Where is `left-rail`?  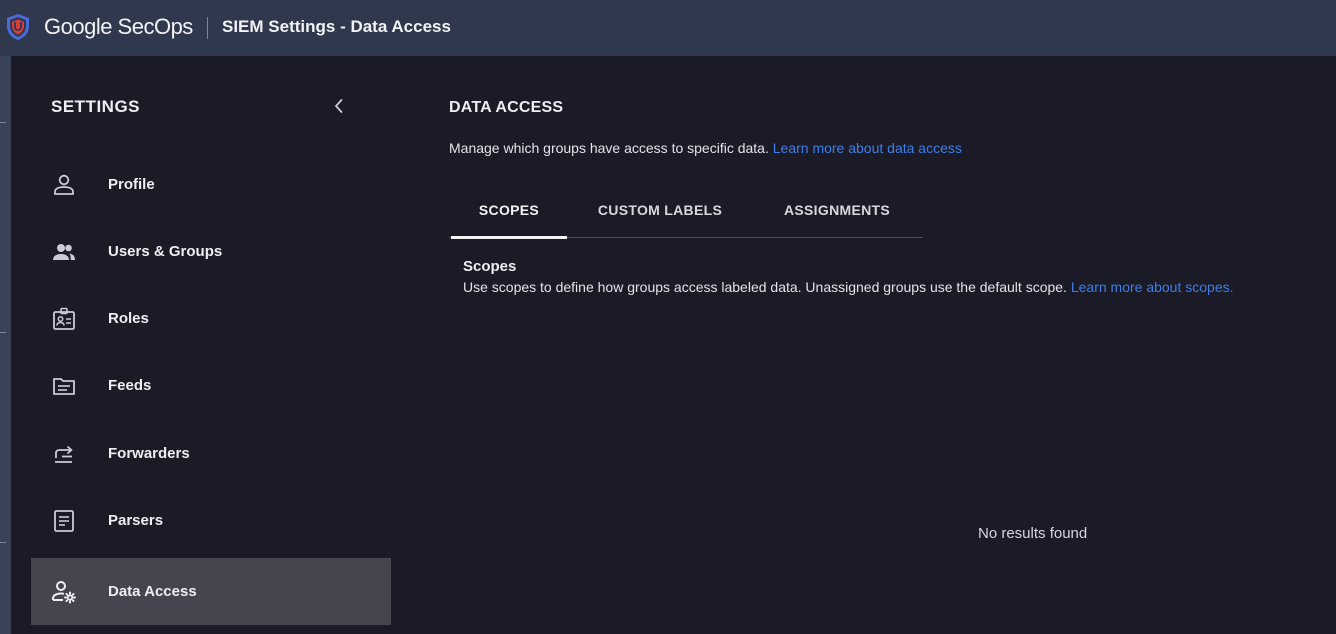 left-rail is located at coordinates (5, 345).